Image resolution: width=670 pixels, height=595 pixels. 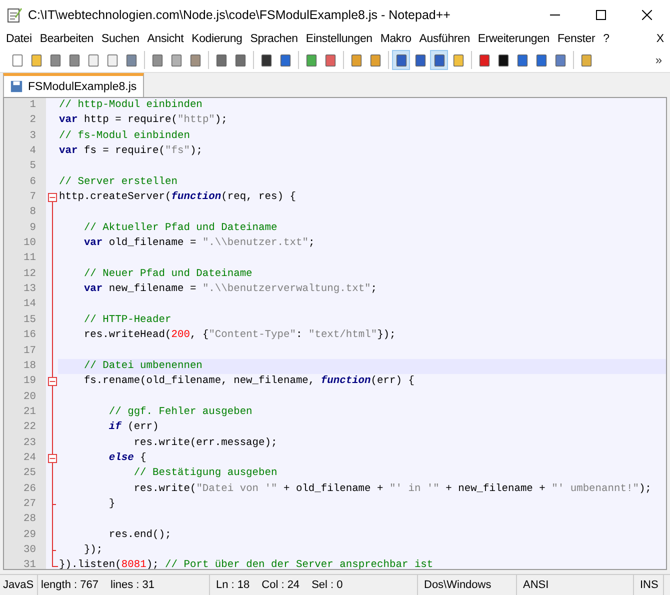 What do you see at coordinates (25, 535) in the screenshot?
I see `line-number: 29` at bounding box center [25, 535].